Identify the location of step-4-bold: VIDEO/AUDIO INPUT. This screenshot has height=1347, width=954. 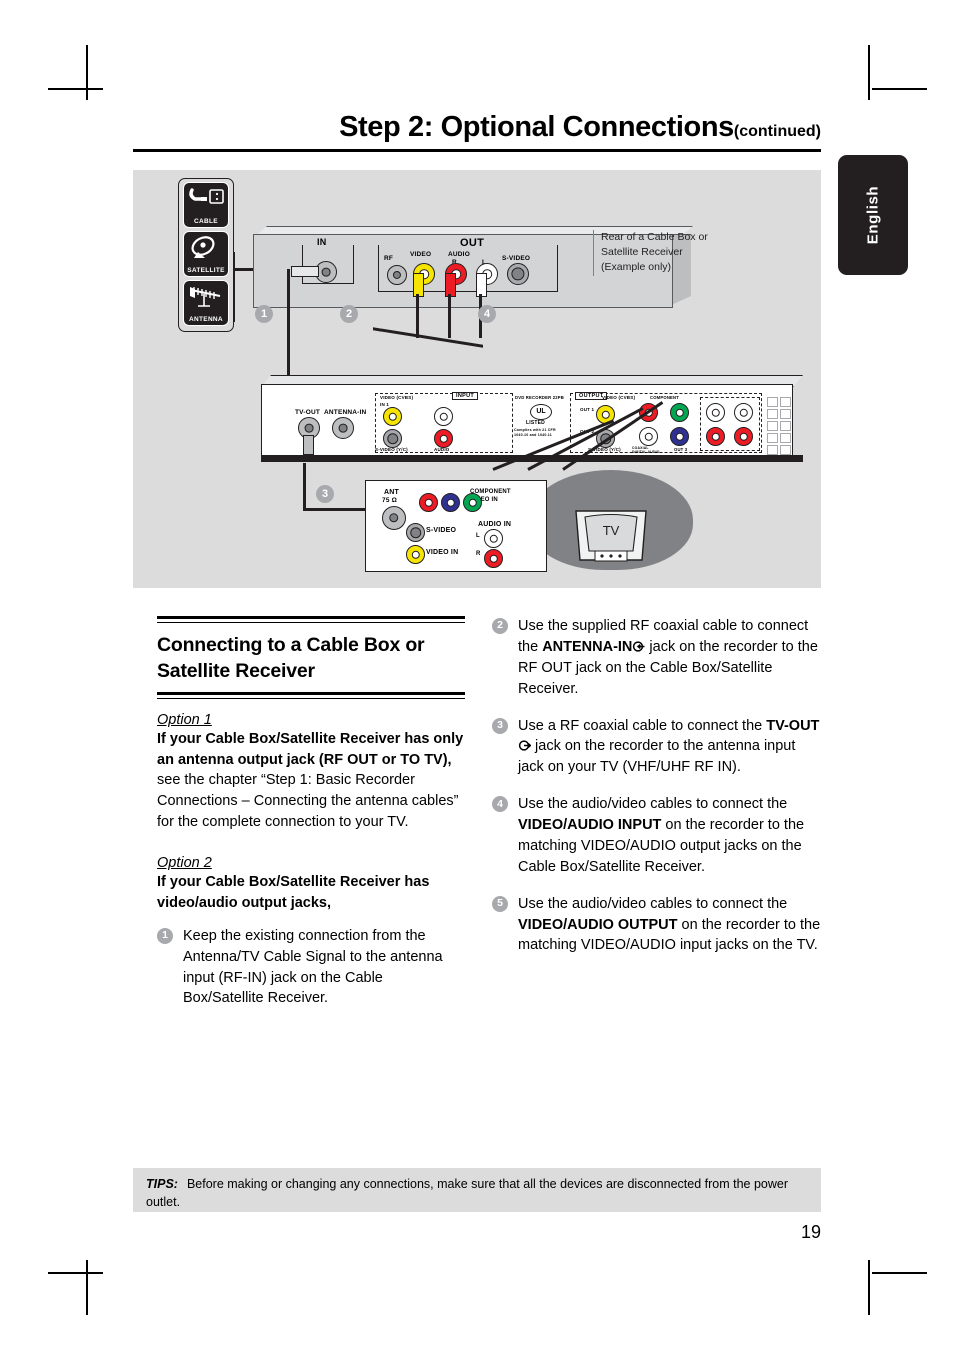
(590, 825).